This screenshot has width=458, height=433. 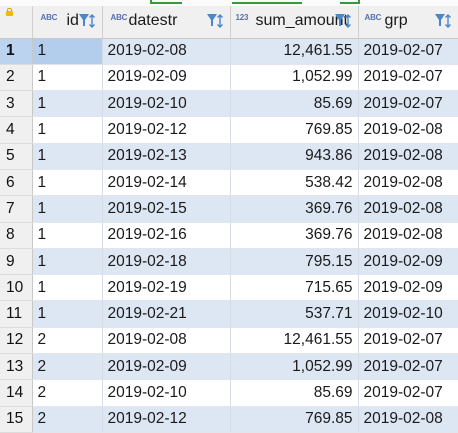 What do you see at coordinates (166, 183) in the screenshot?
I see `cell-datestr: 2019-02-14` at bounding box center [166, 183].